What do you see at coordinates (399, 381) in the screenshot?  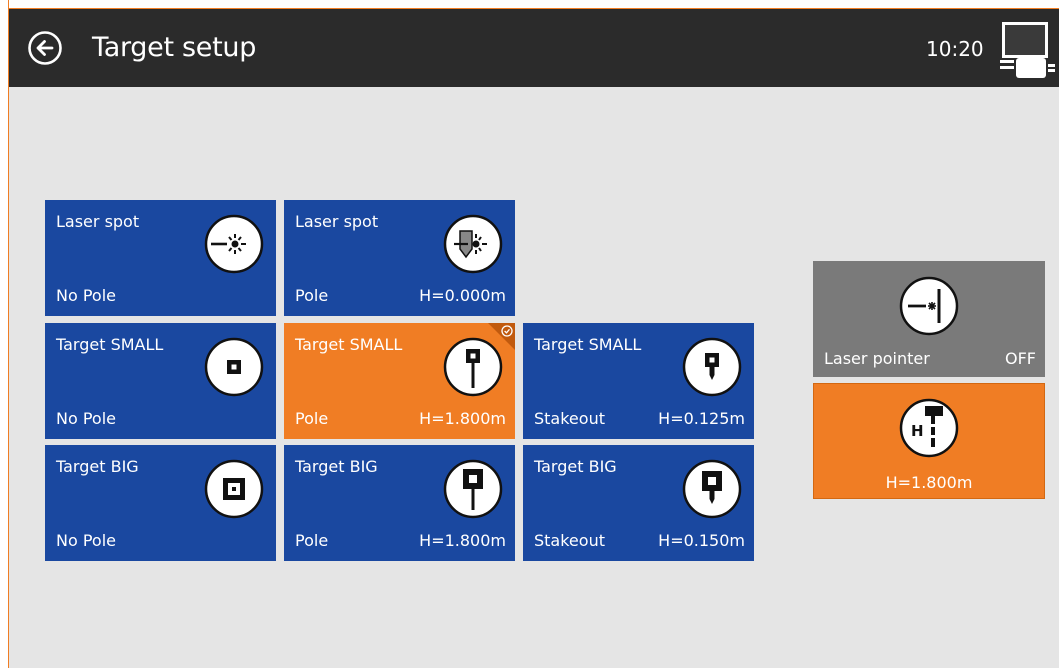 I see `tile-target-small-pole: Target SMALL Pole H=1.800m` at bounding box center [399, 381].